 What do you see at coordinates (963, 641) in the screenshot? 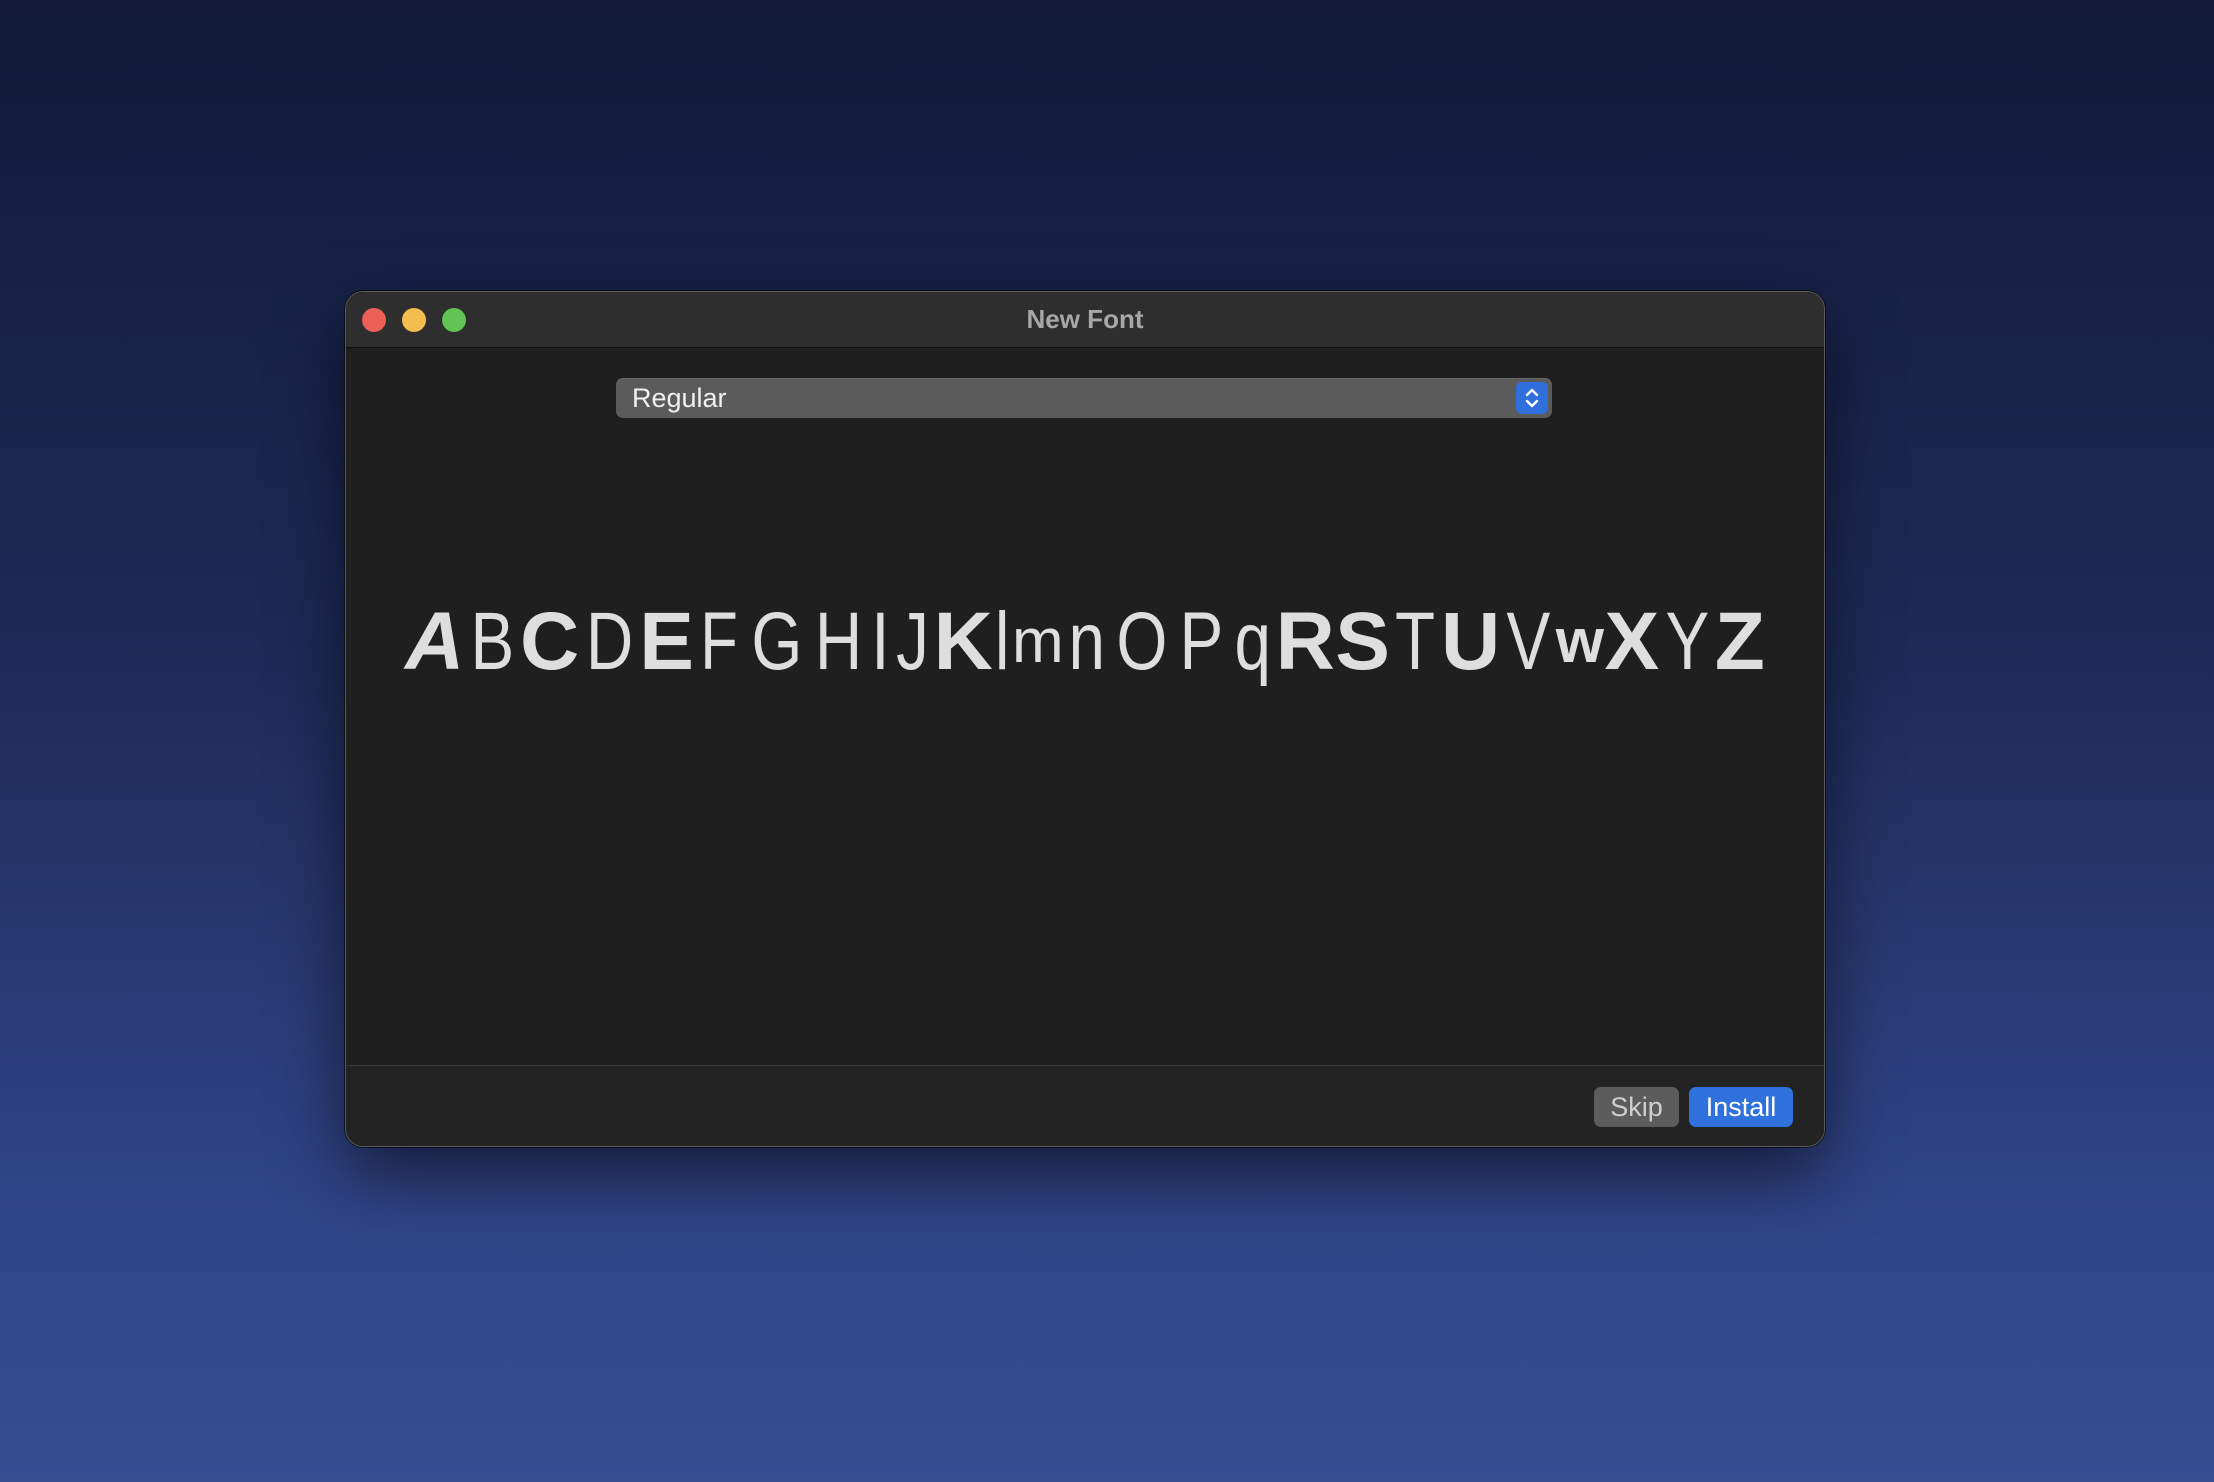
I see `preview-glyph: K` at bounding box center [963, 641].